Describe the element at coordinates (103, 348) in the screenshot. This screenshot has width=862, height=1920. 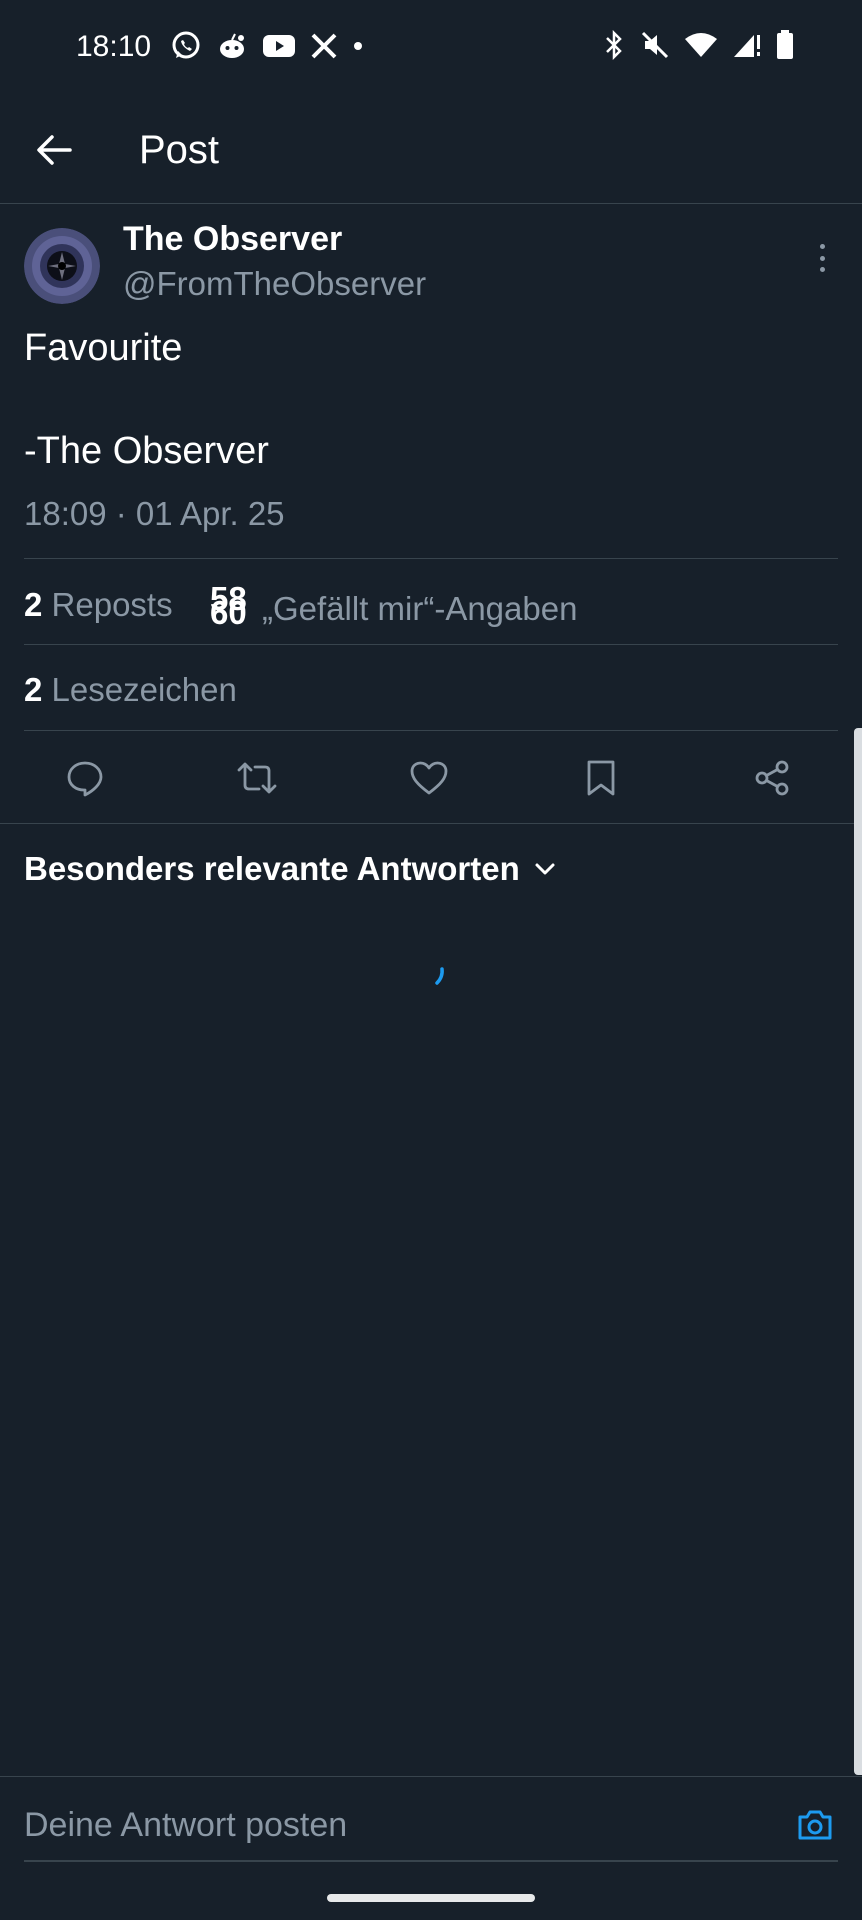
I see `post-text-line: Favourite` at that location.